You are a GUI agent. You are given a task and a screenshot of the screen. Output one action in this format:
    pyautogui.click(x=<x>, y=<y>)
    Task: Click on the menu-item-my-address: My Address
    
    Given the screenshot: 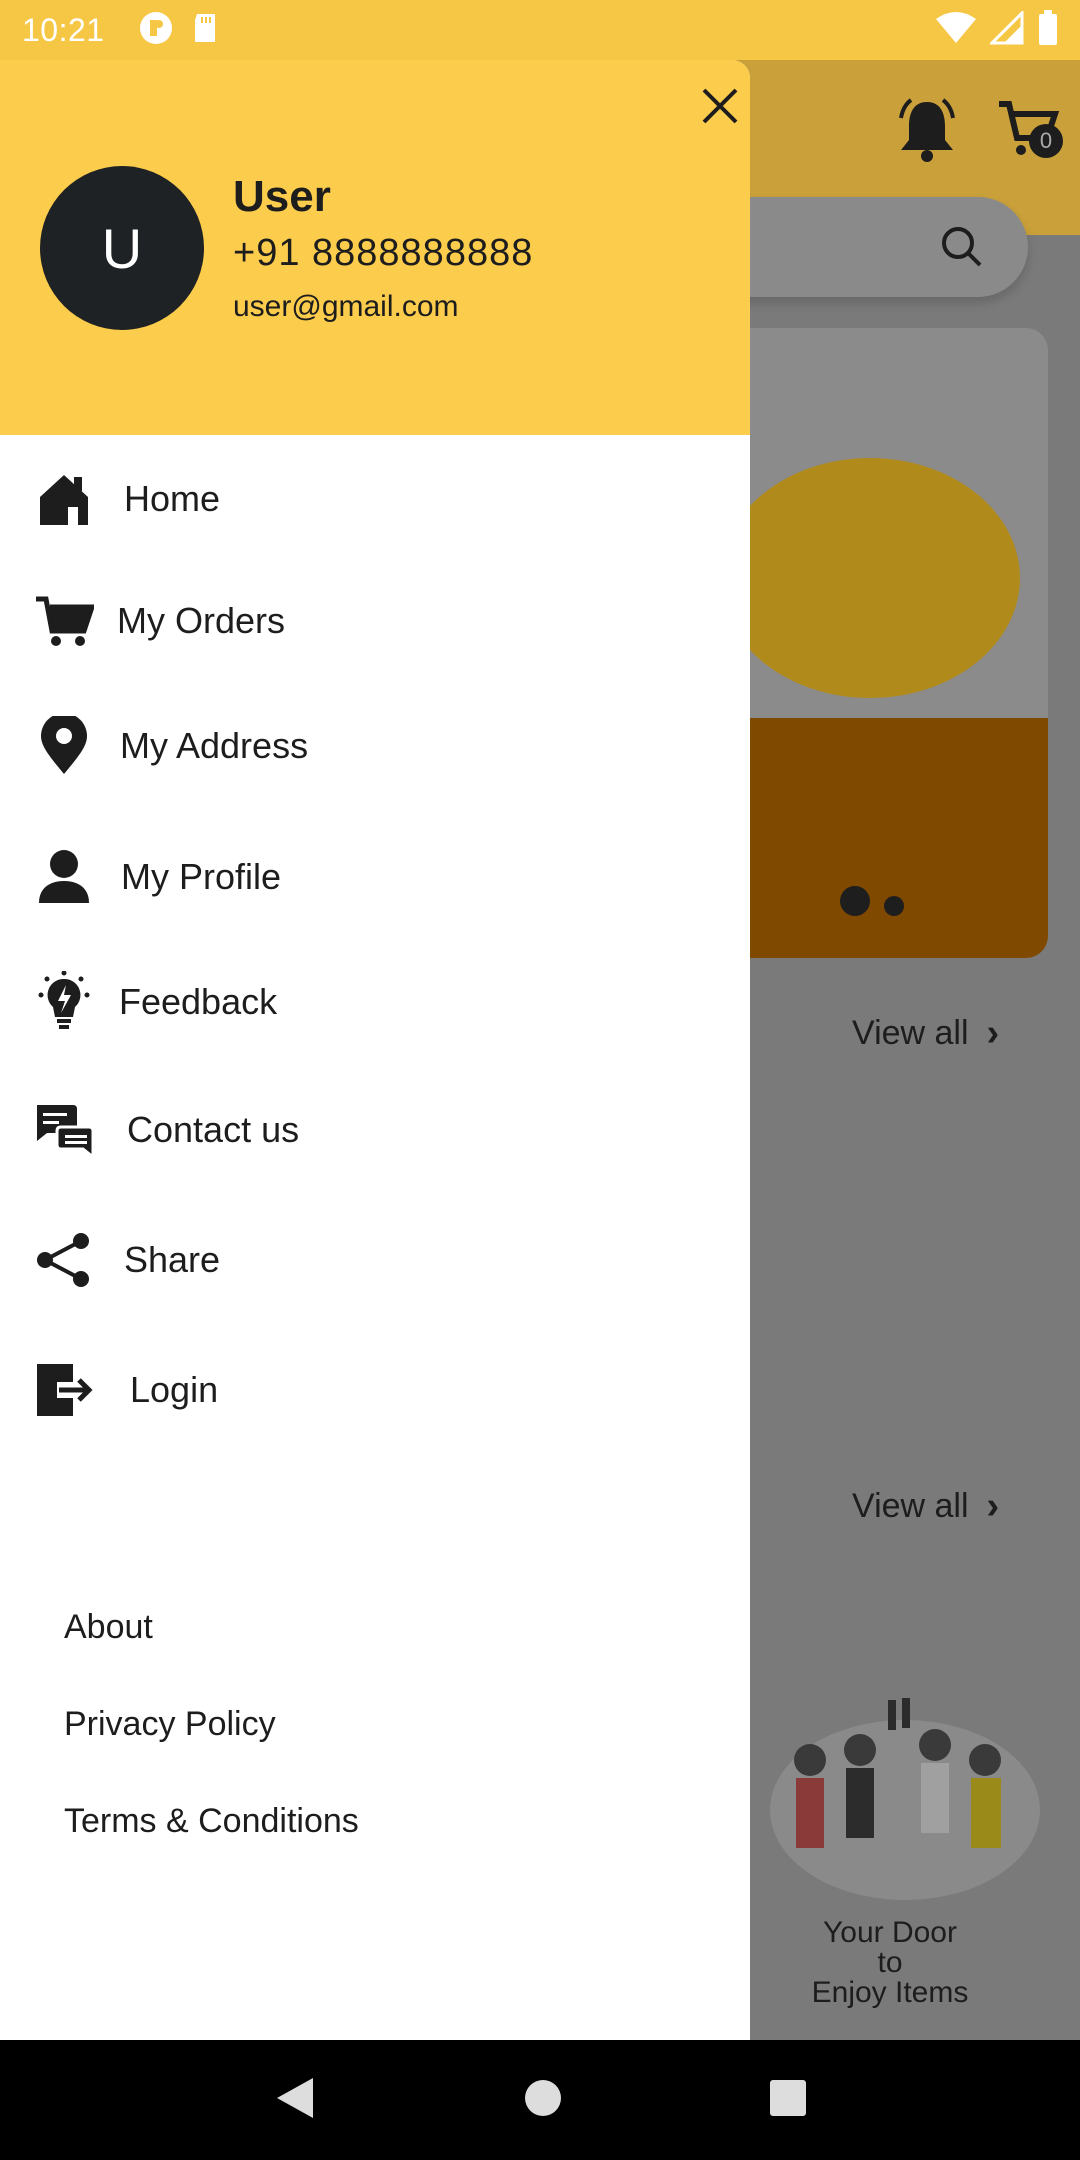 What is the action you would take?
    pyautogui.click(x=375, y=746)
    